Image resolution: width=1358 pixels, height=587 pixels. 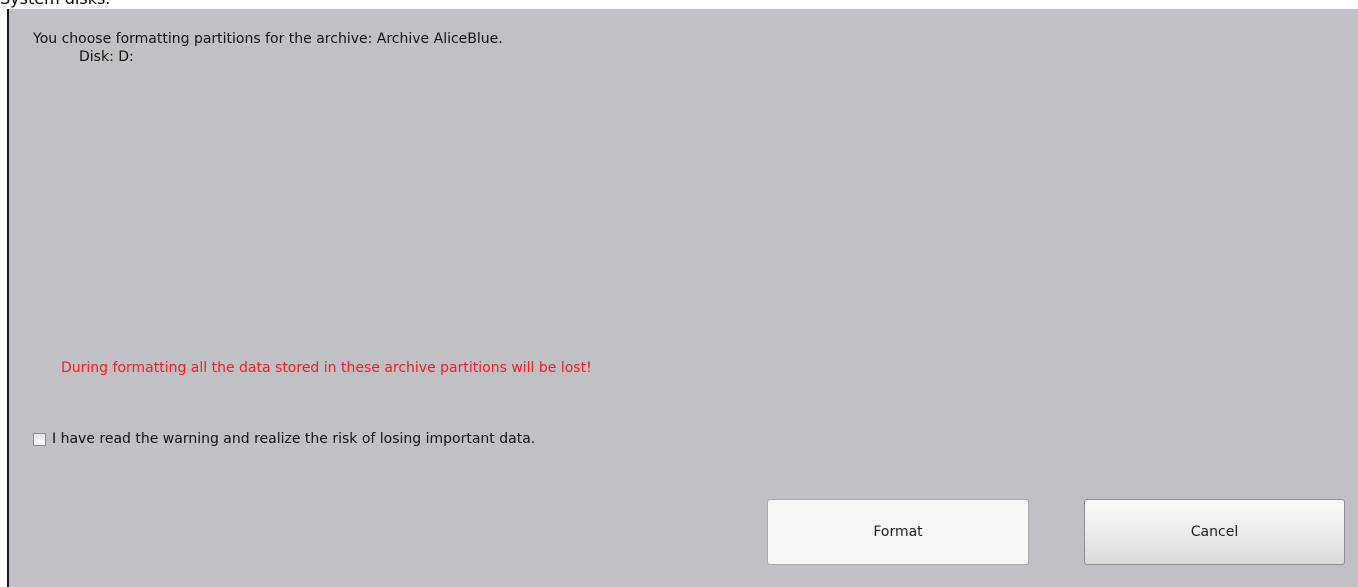 What do you see at coordinates (1214, 532) in the screenshot?
I see `cancel-button: Cancel` at bounding box center [1214, 532].